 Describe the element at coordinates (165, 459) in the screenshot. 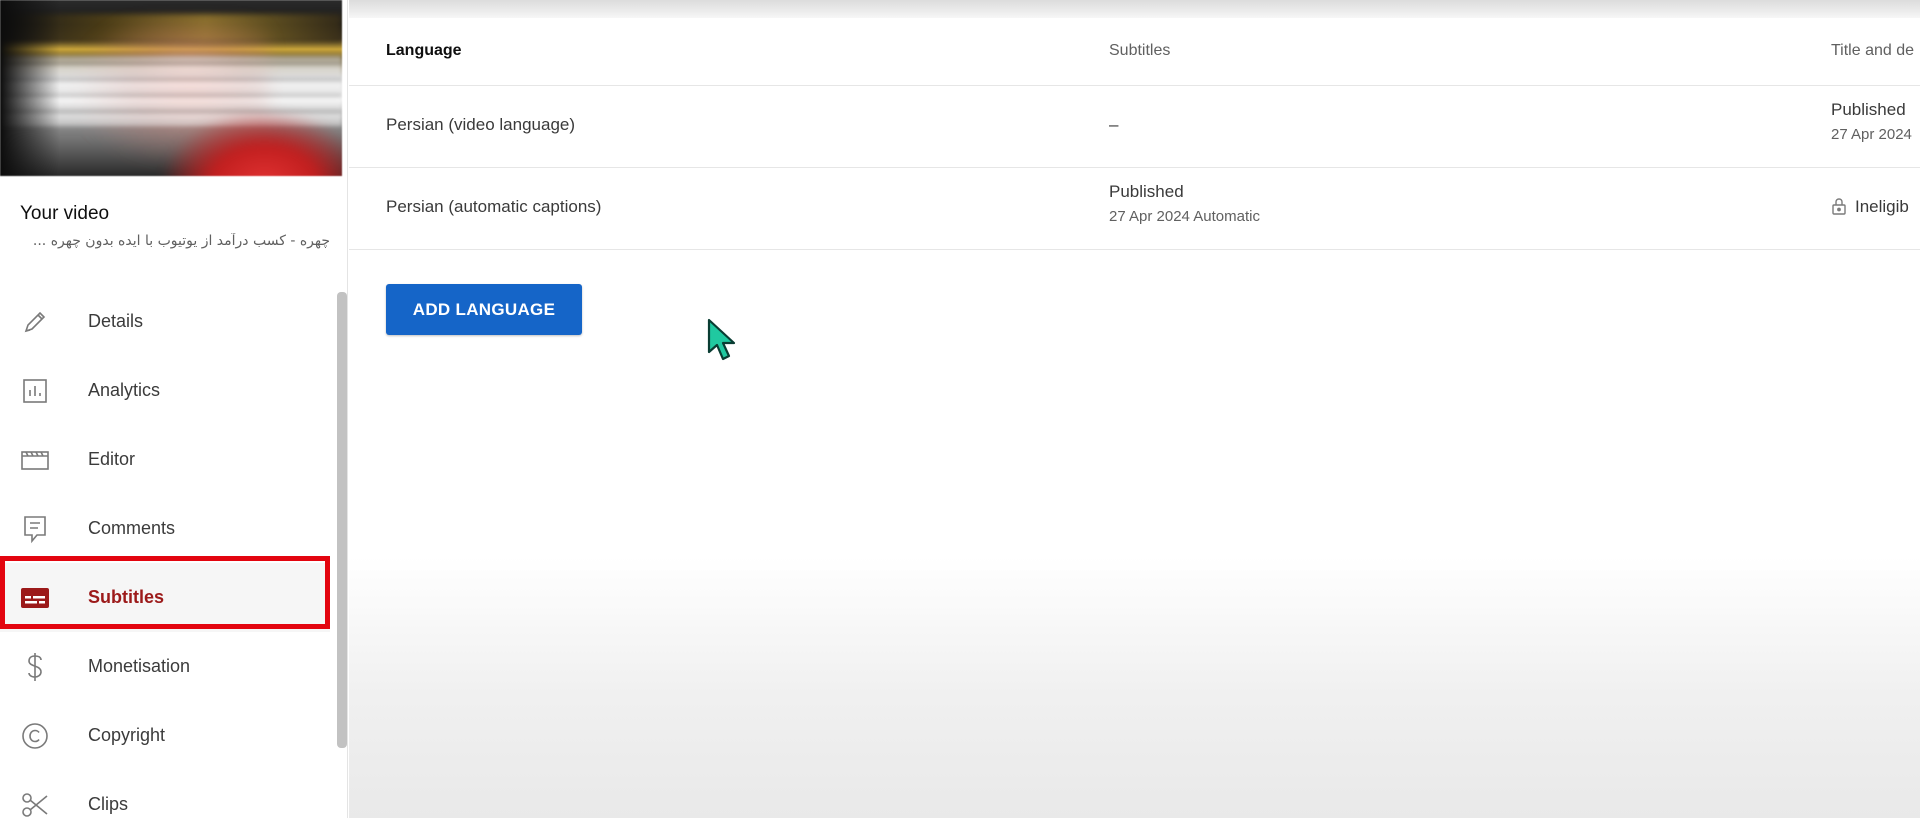

I see `sidebar-item-editor: Editor` at that location.